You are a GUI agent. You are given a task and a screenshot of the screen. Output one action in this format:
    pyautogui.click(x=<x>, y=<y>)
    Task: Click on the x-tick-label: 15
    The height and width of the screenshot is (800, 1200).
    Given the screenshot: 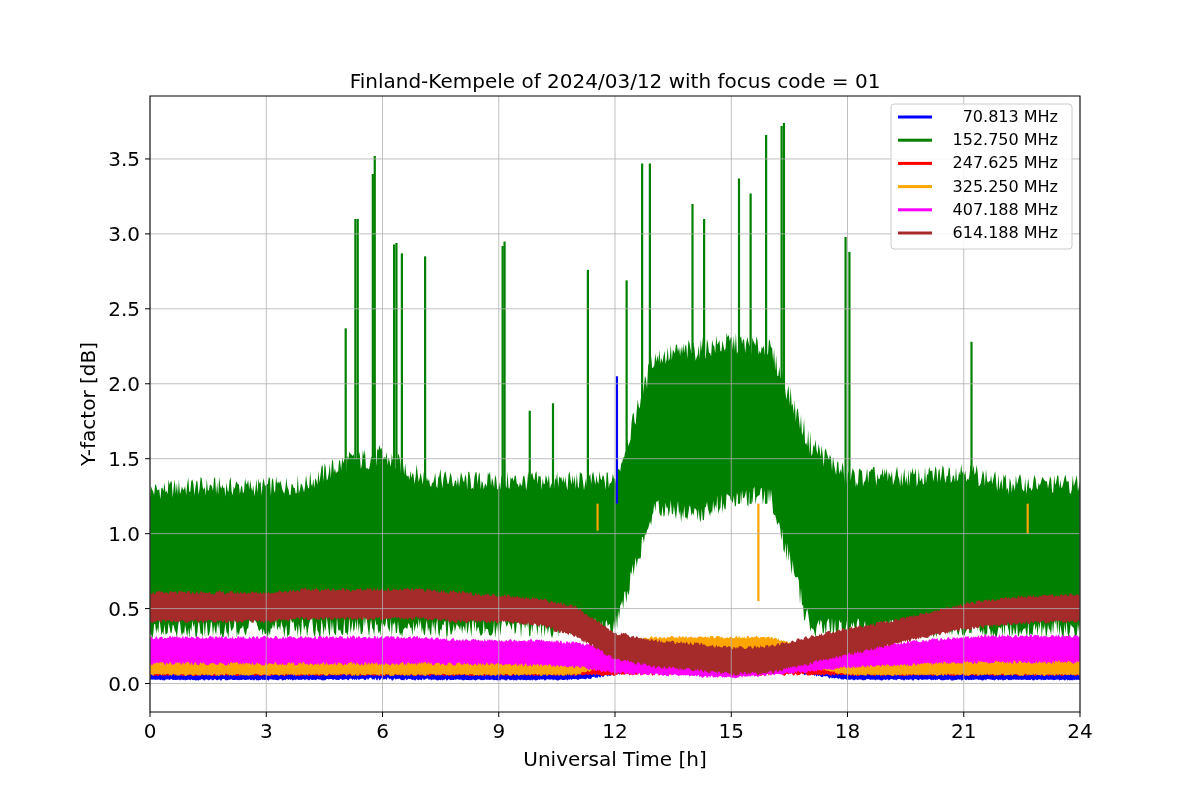 What is the action you would take?
    pyautogui.click(x=731, y=731)
    